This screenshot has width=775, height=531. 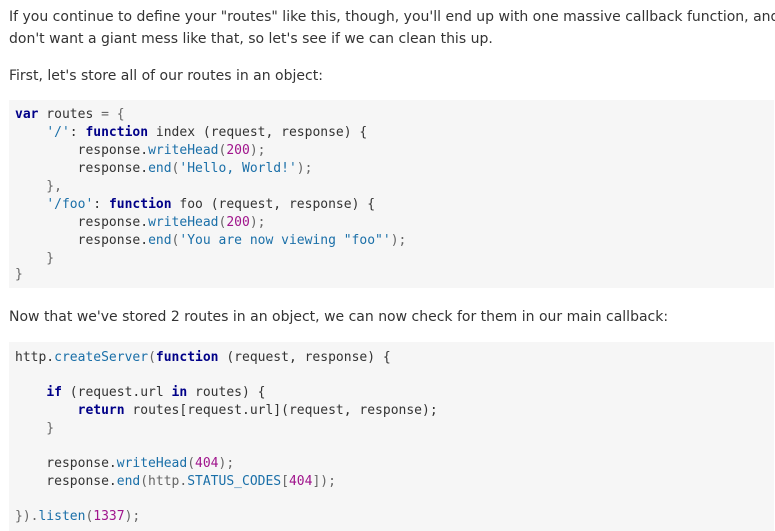 I want to click on code-text: http., so click(x=35, y=357).